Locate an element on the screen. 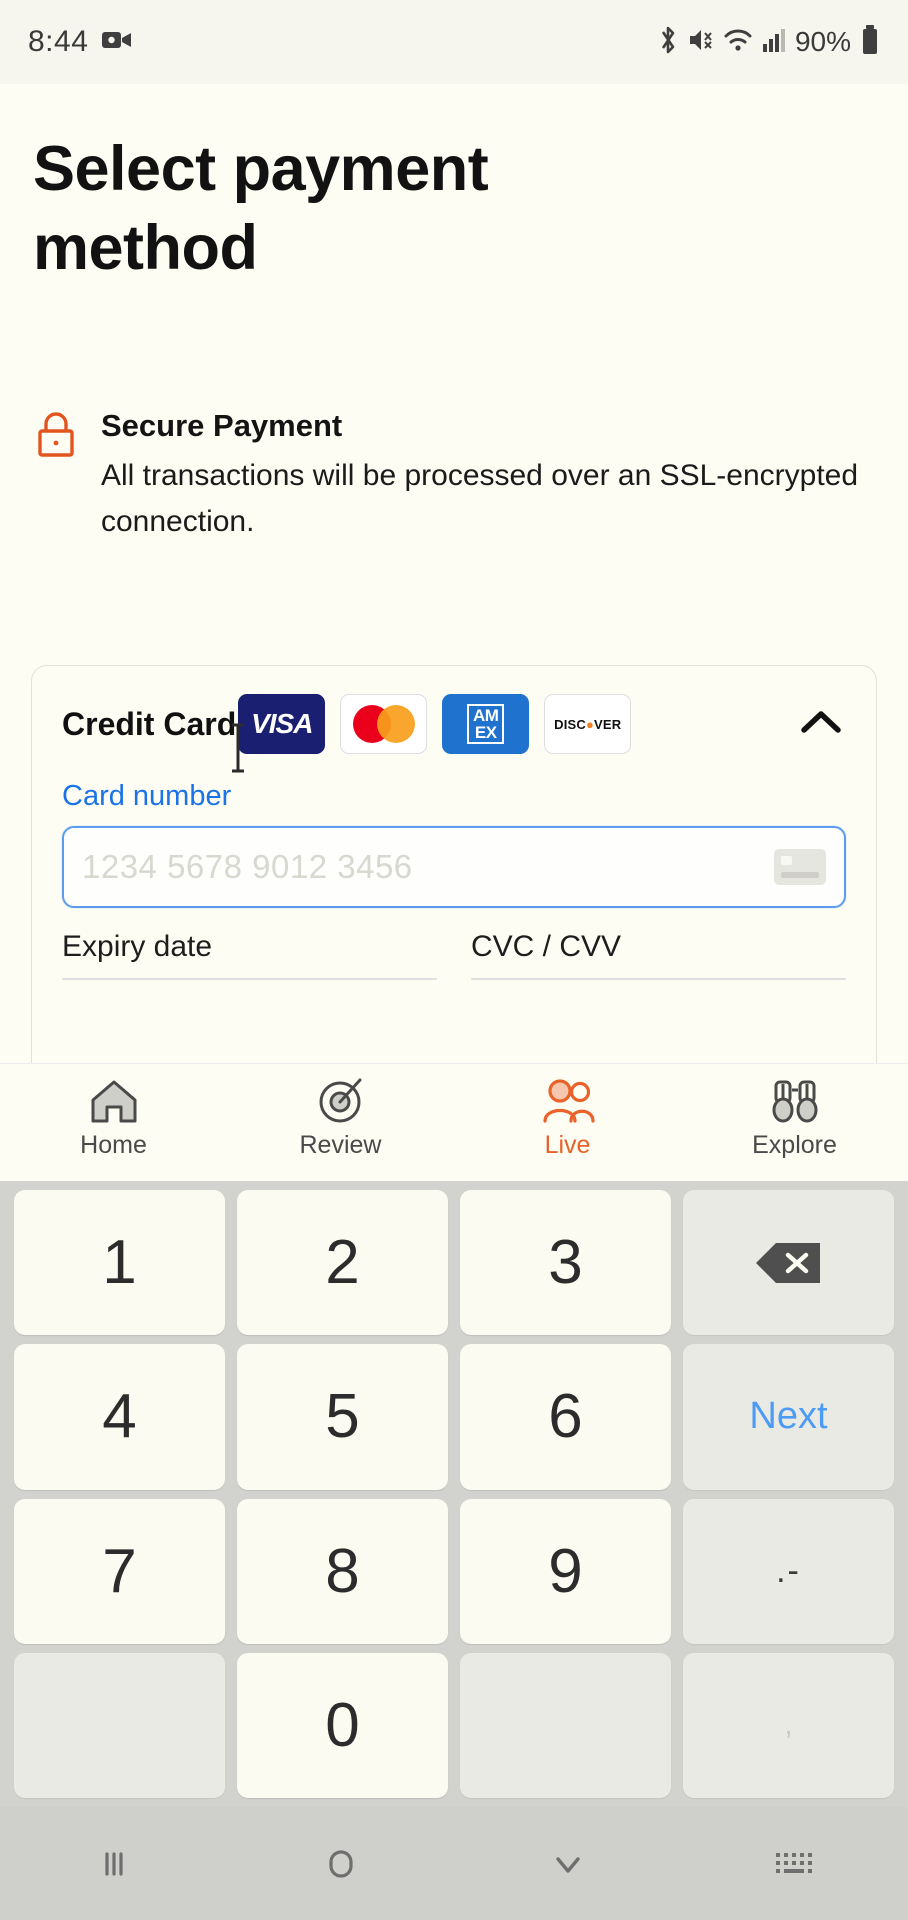 The height and width of the screenshot is (1920, 908). hide-keyboard-chevron-icon is located at coordinates (567, 1864).